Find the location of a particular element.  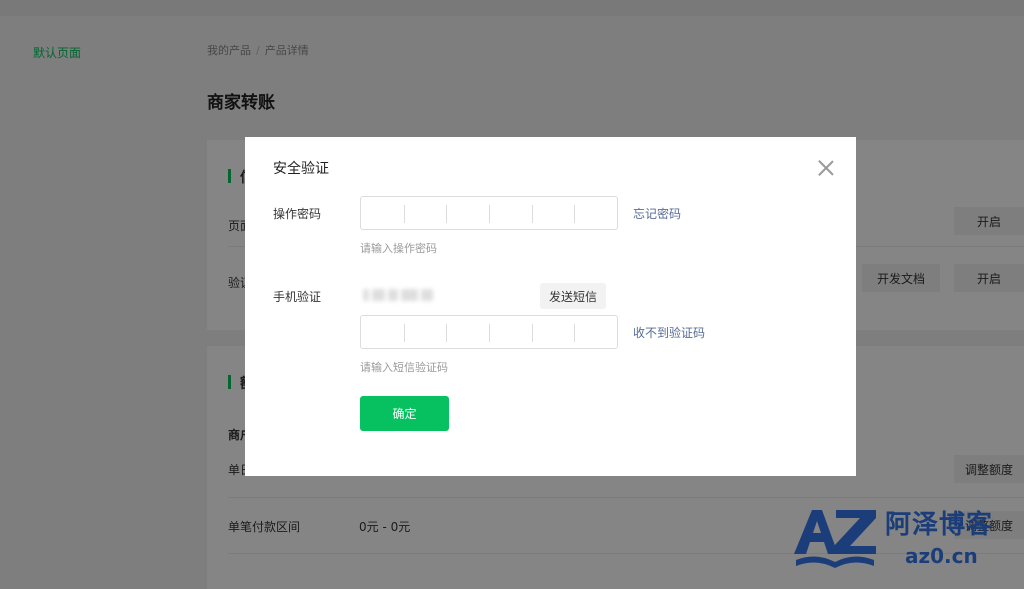

password-label: 操作密码 is located at coordinates (297, 214).